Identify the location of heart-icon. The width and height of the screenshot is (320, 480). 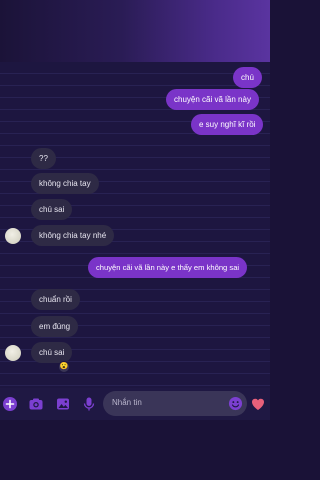
(258, 404).